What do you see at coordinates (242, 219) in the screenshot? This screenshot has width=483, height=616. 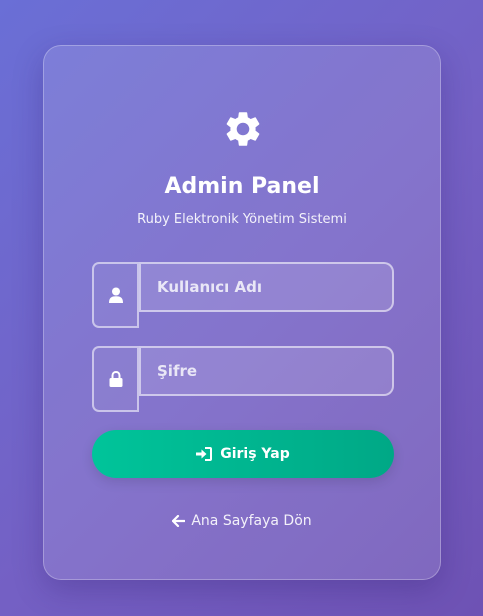 I see `page-subtitle: Ruby Elektronik Yönetim Sistemi` at bounding box center [242, 219].